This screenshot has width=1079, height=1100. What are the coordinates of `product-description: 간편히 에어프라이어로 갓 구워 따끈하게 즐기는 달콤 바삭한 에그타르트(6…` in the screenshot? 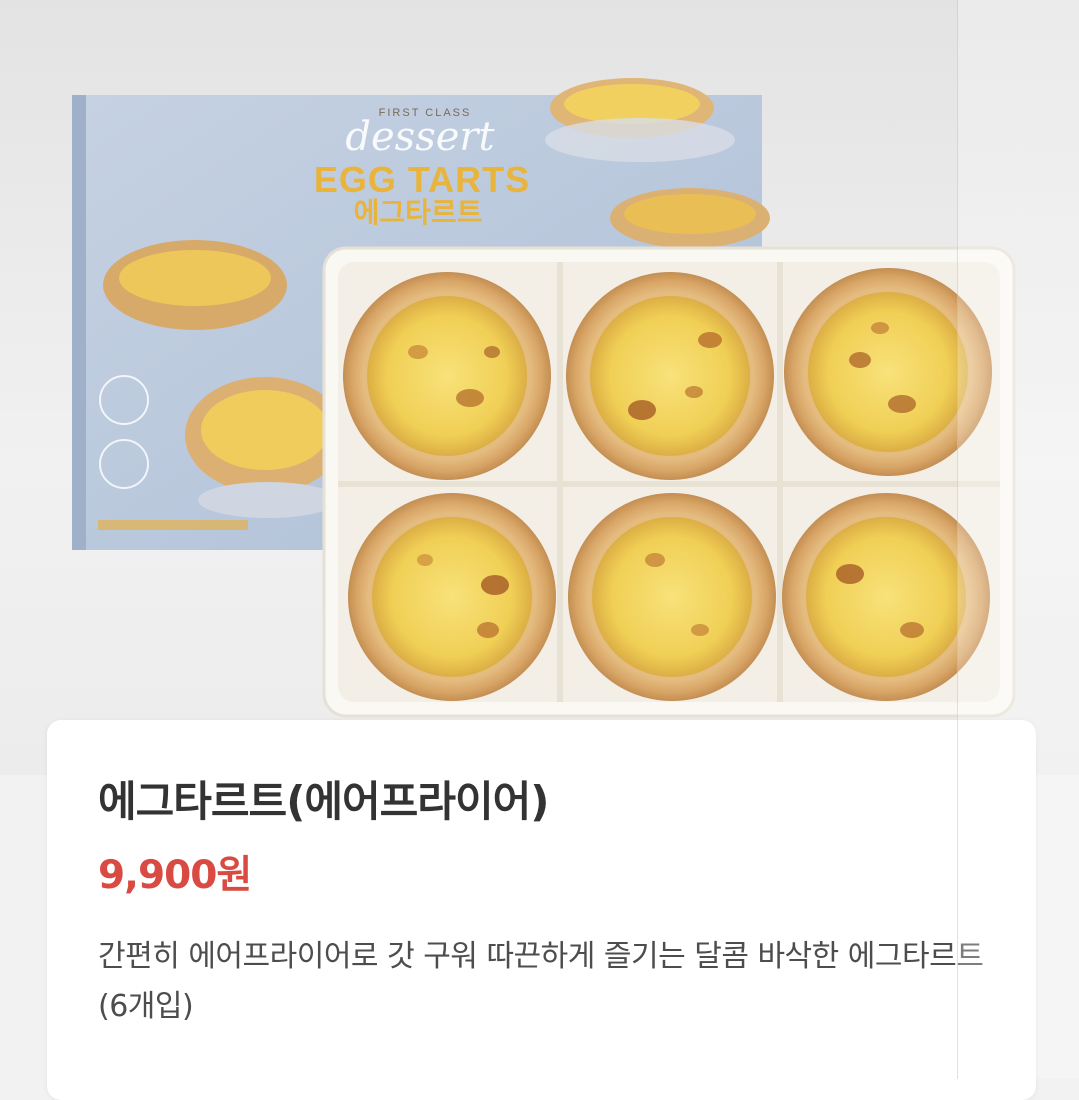 It's located at (541, 981).